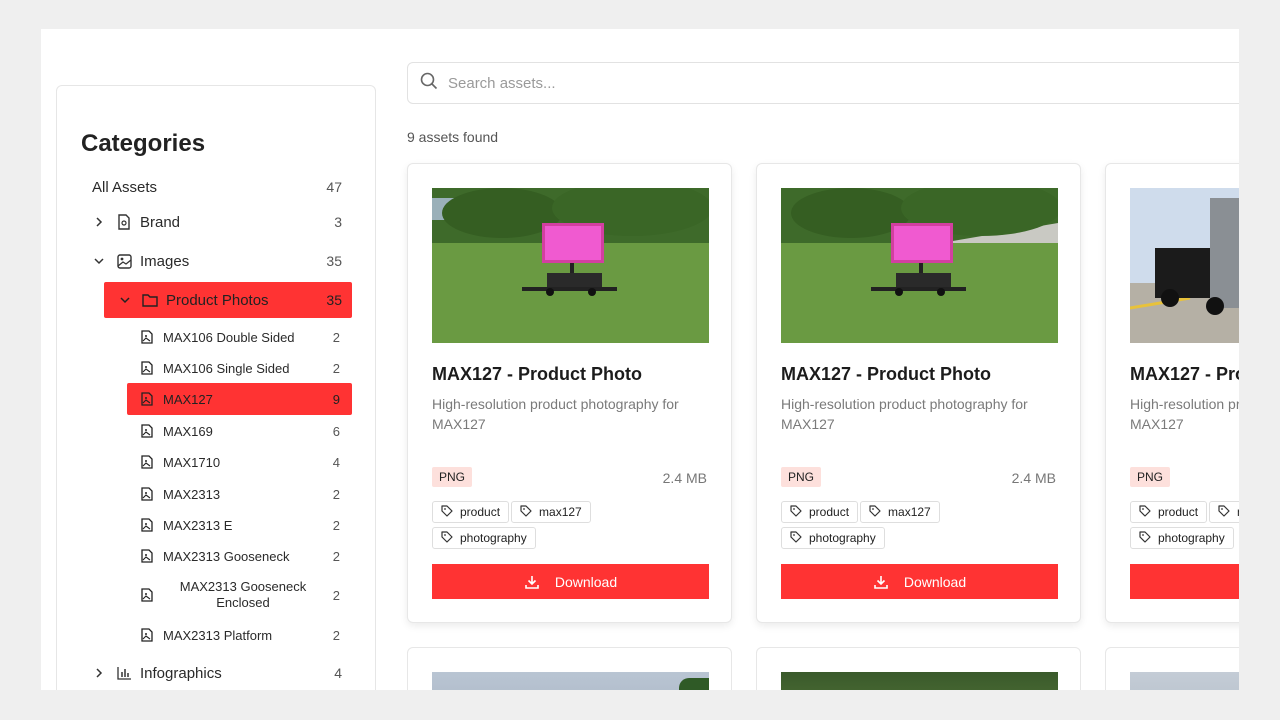  What do you see at coordinates (188, 431) in the screenshot?
I see `sidebar-item-label: MAX169` at bounding box center [188, 431].